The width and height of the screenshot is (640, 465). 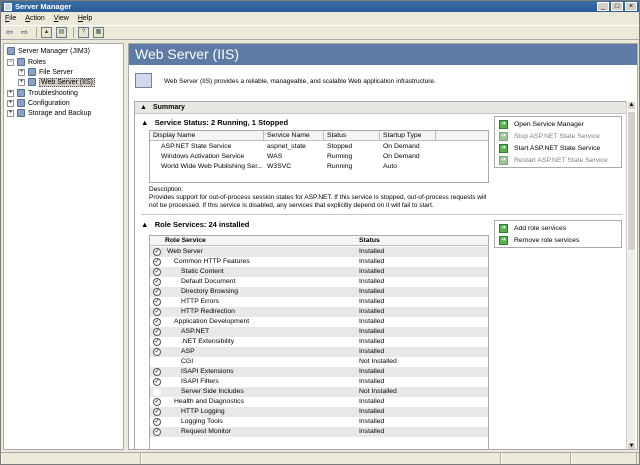 I want to click on table-row: ✓ HTTP Redirection Installed, so click(x=319, y=312).